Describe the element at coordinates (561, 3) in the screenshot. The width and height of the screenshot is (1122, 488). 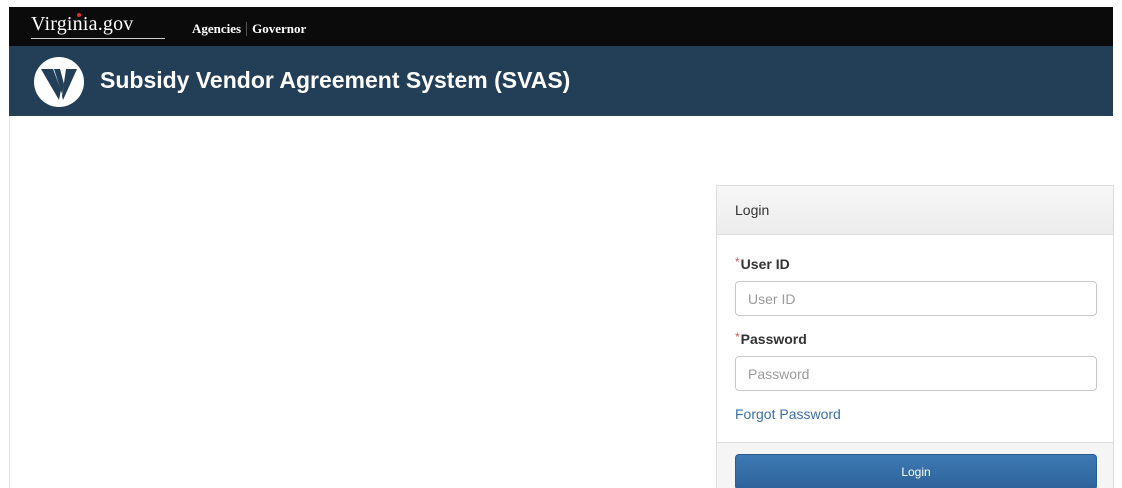
I see `top-strip` at that location.